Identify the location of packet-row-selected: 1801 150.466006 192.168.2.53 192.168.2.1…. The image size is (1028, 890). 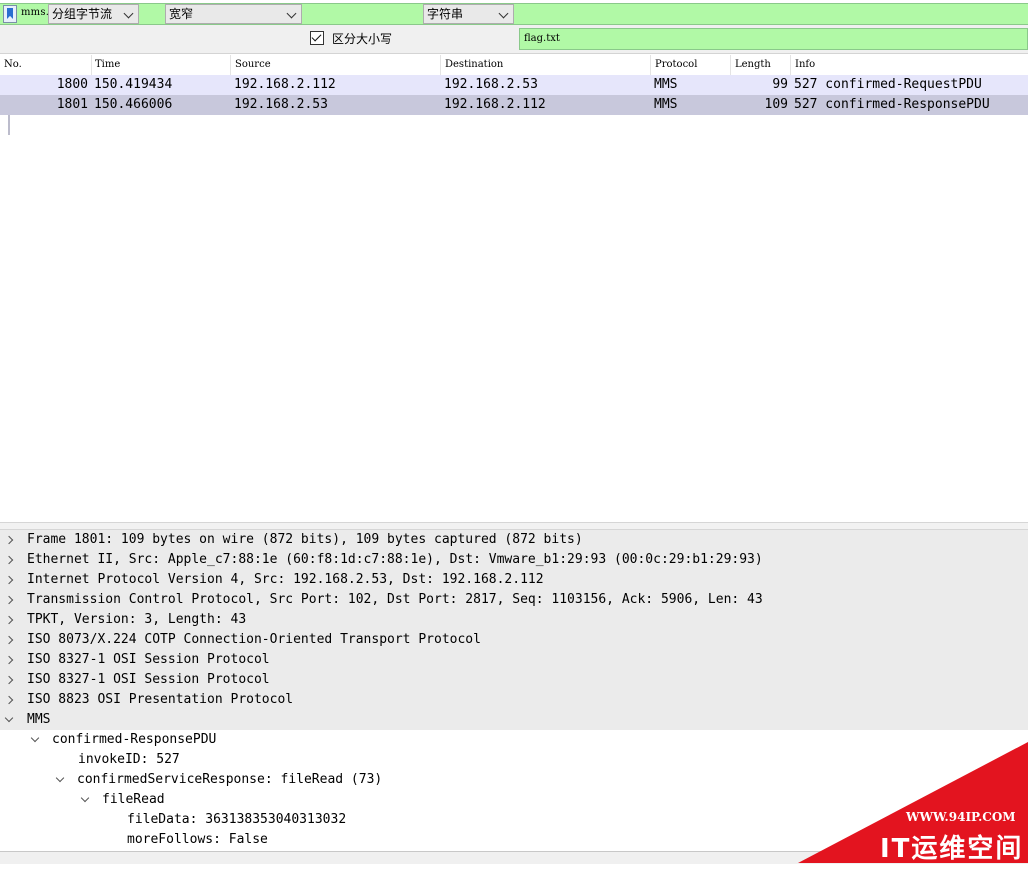
(514, 115).